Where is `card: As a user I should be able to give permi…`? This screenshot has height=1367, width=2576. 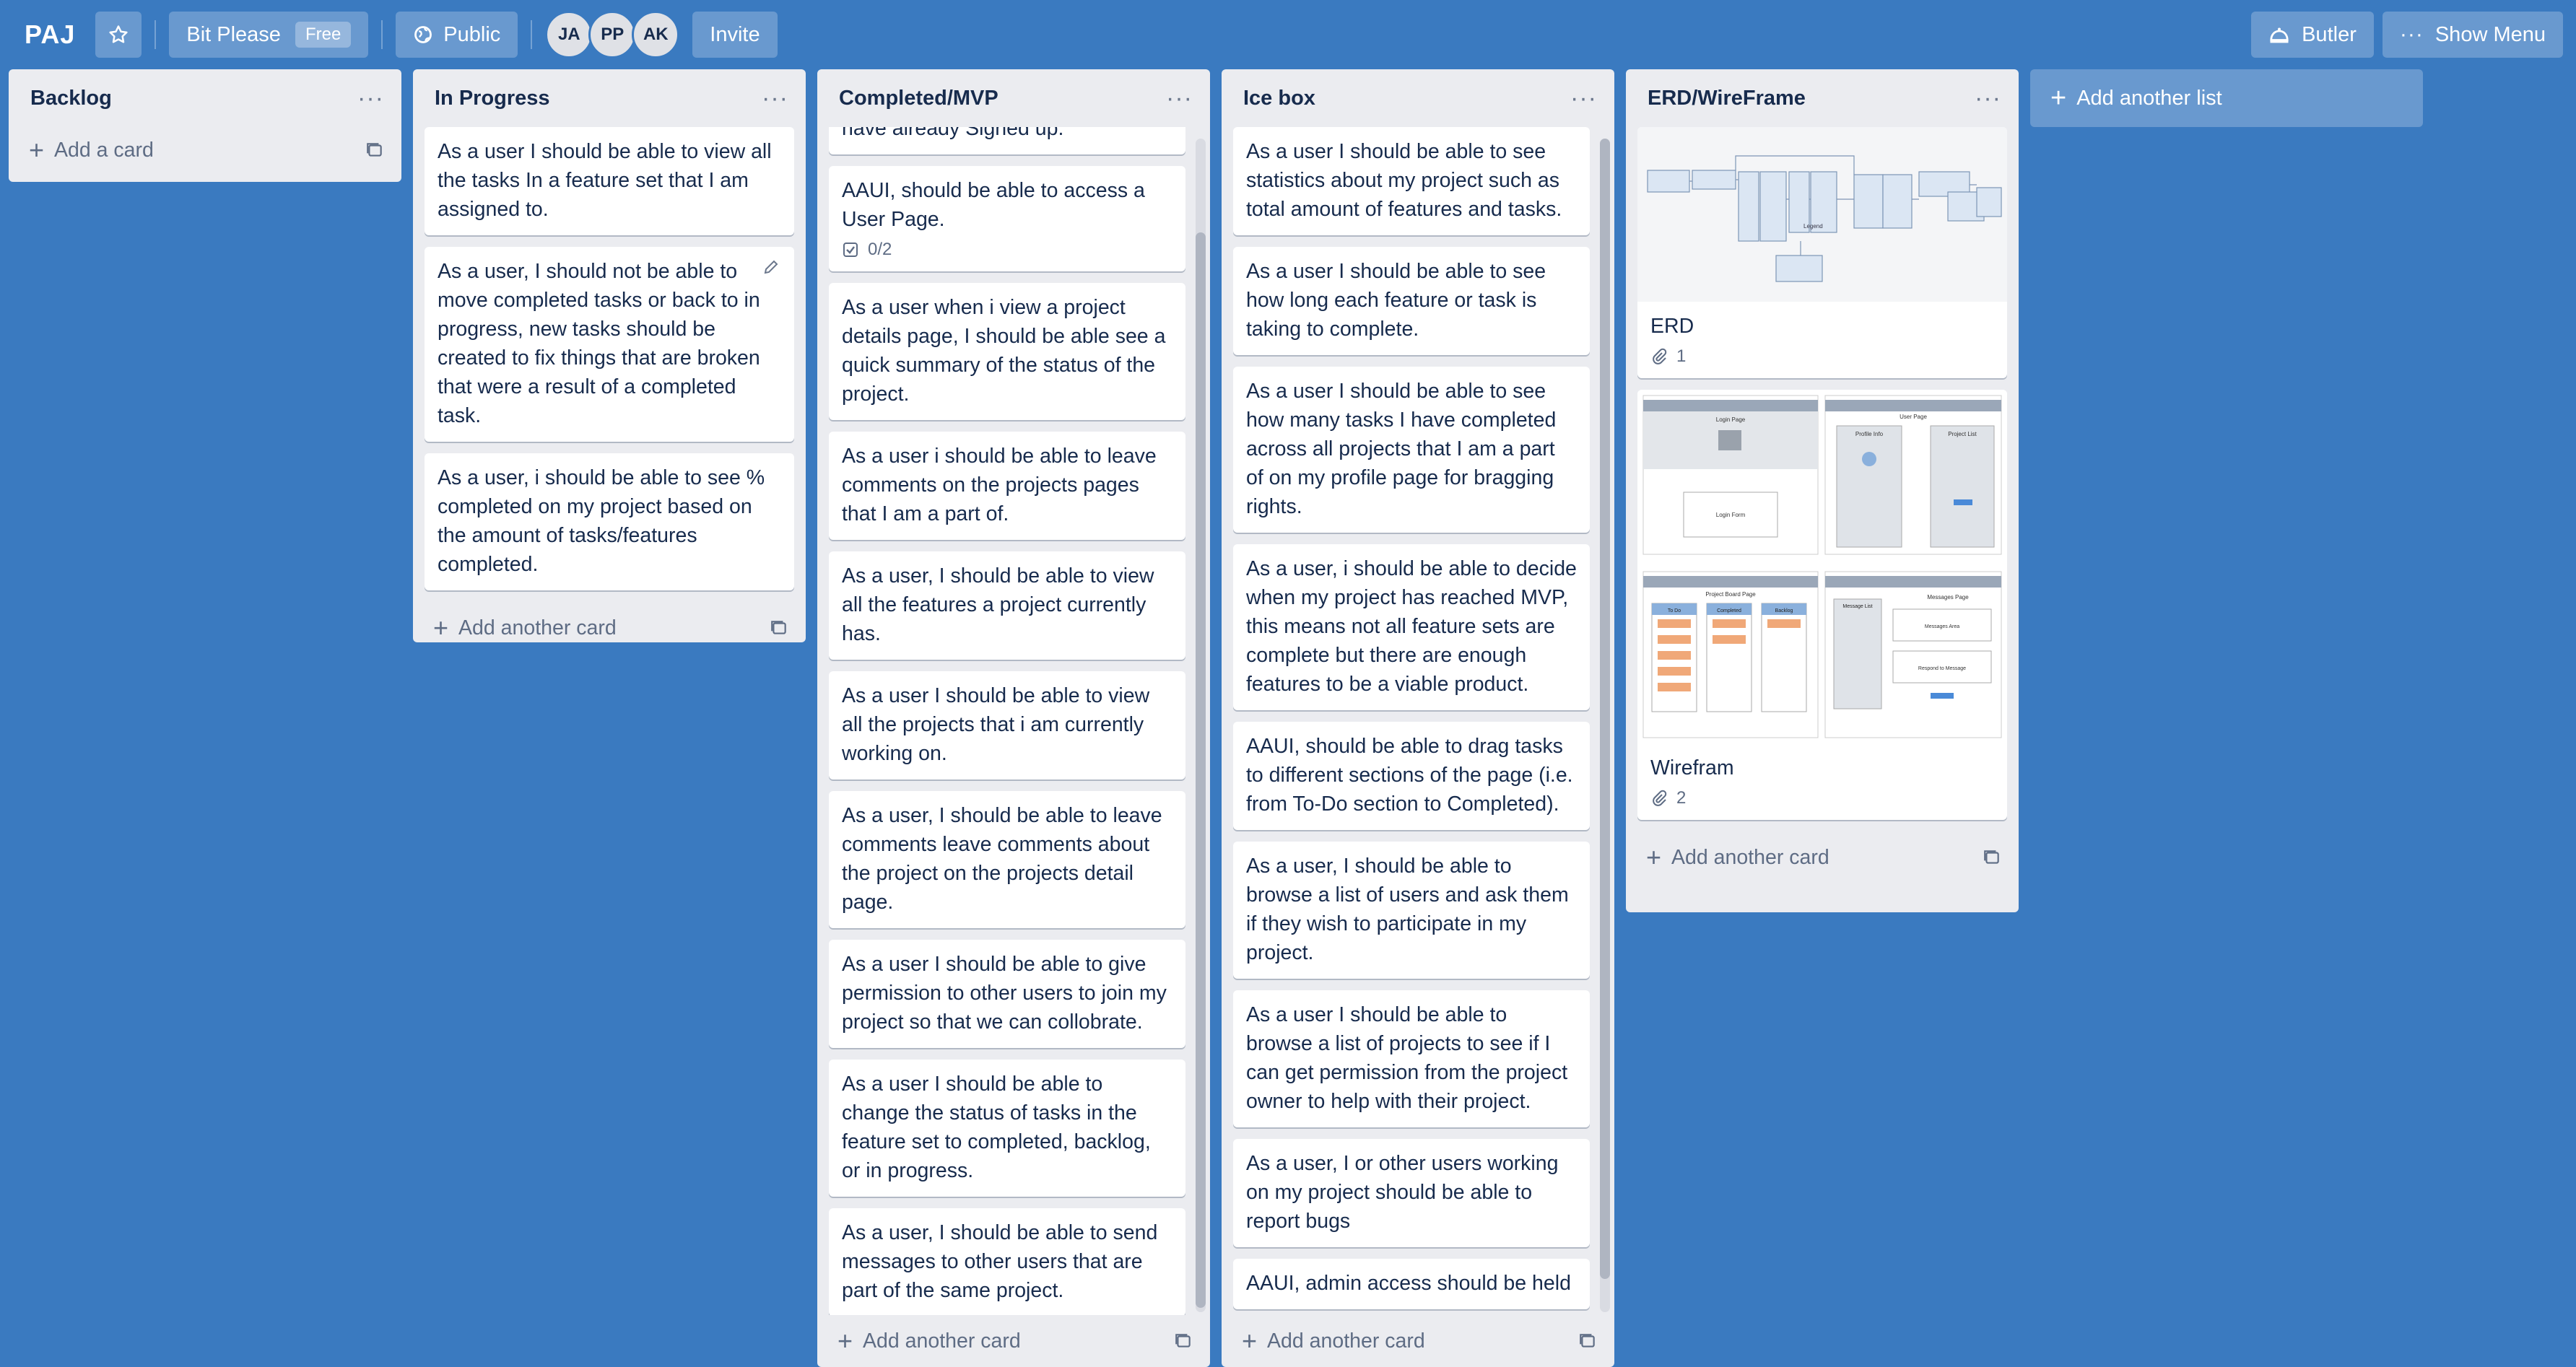
card: As a user I should be able to give permi… is located at coordinates (1007, 994).